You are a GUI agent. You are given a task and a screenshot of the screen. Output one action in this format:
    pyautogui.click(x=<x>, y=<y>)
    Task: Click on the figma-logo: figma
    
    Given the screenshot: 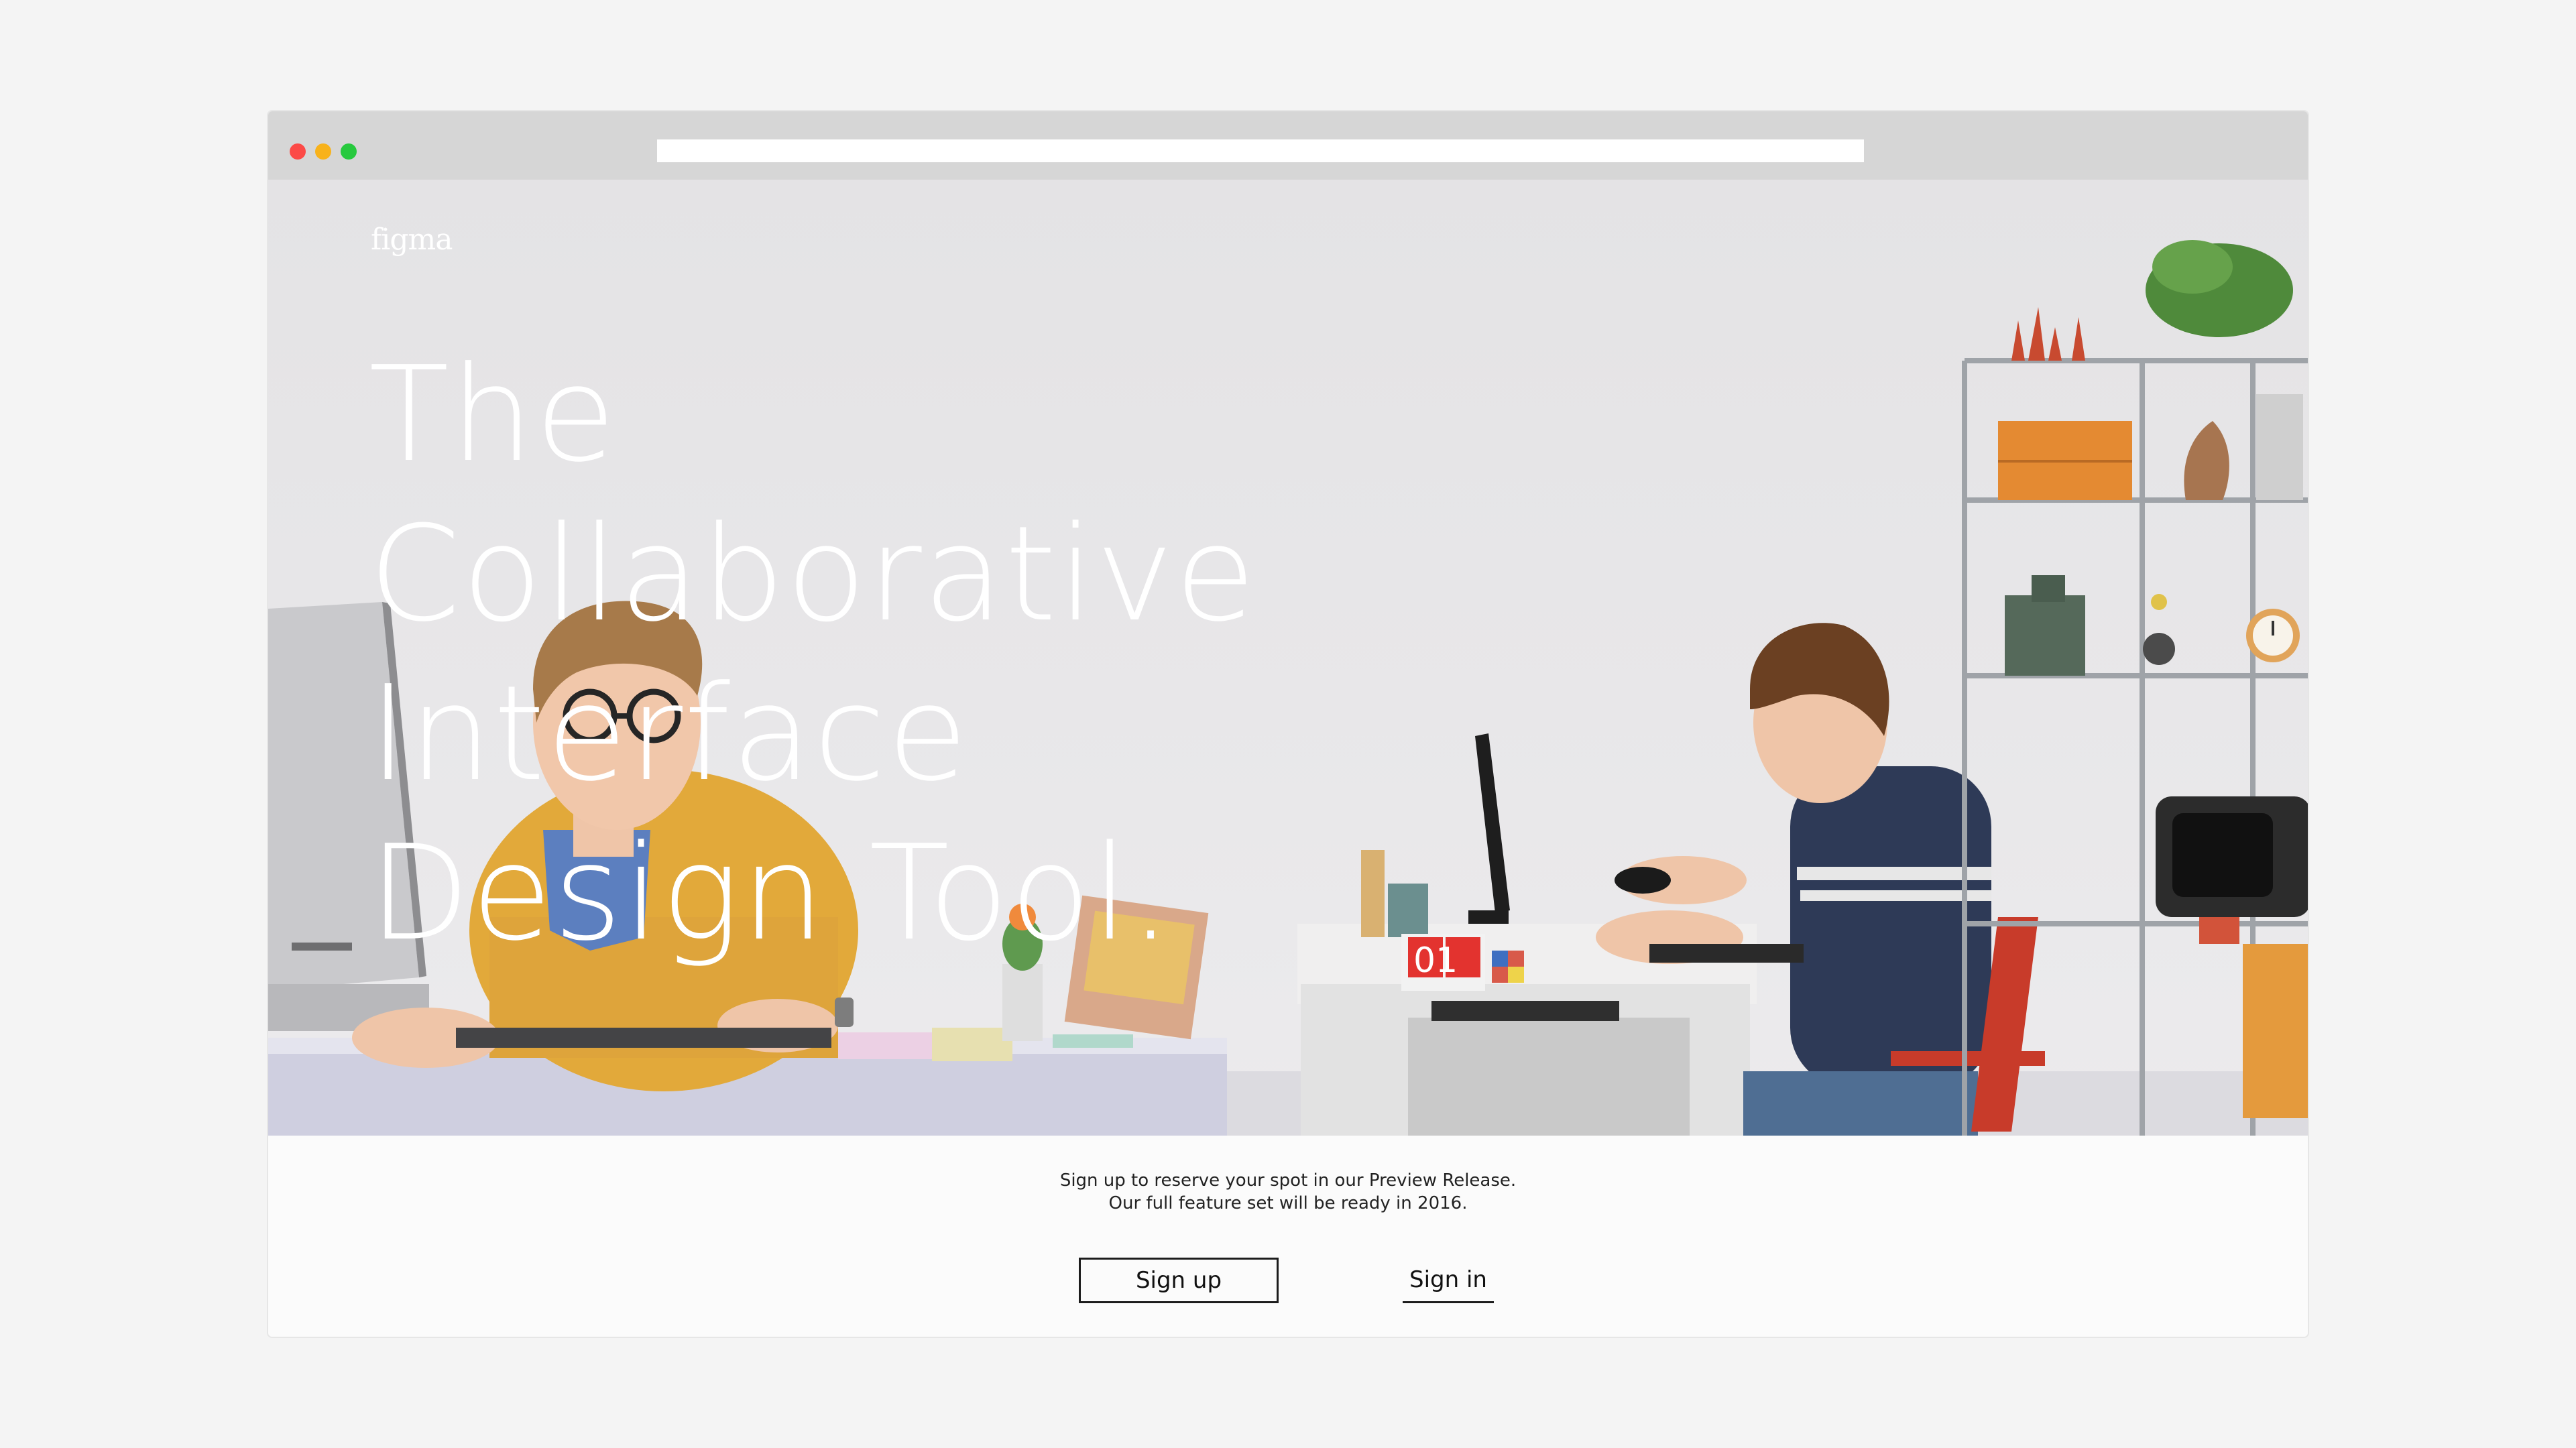 What is the action you would take?
    pyautogui.click(x=412, y=240)
    